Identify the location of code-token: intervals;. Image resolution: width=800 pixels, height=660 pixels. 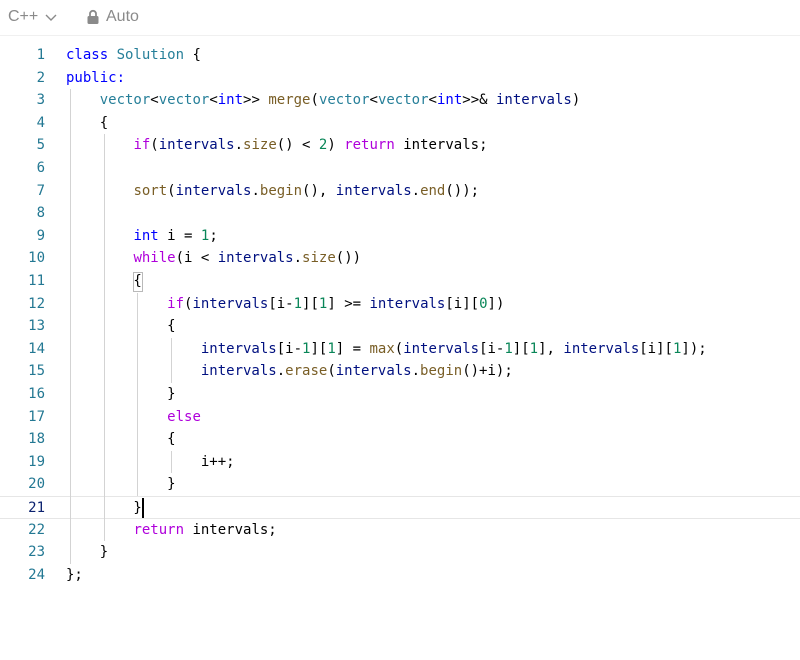
(441, 145).